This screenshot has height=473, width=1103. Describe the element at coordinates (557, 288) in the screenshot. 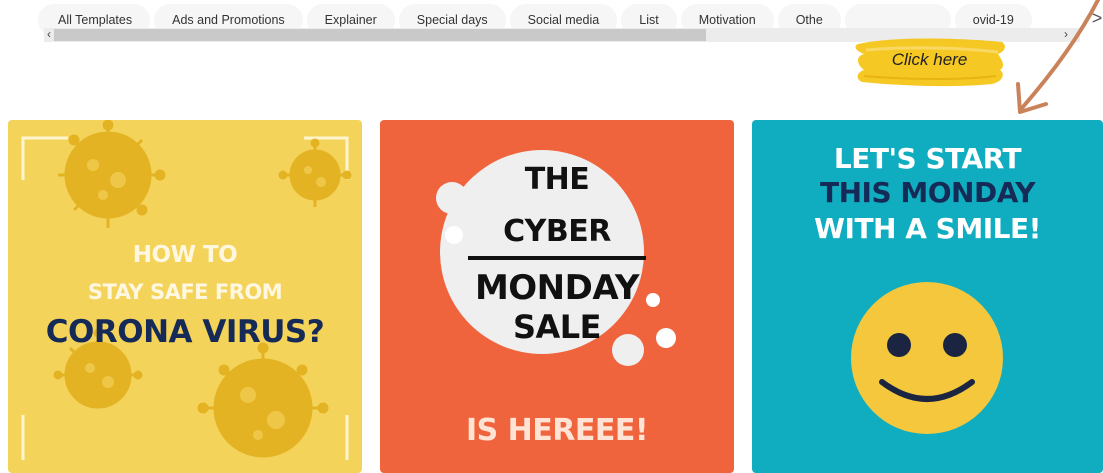

I see `poster-line-monday: MONDAY` at that location.